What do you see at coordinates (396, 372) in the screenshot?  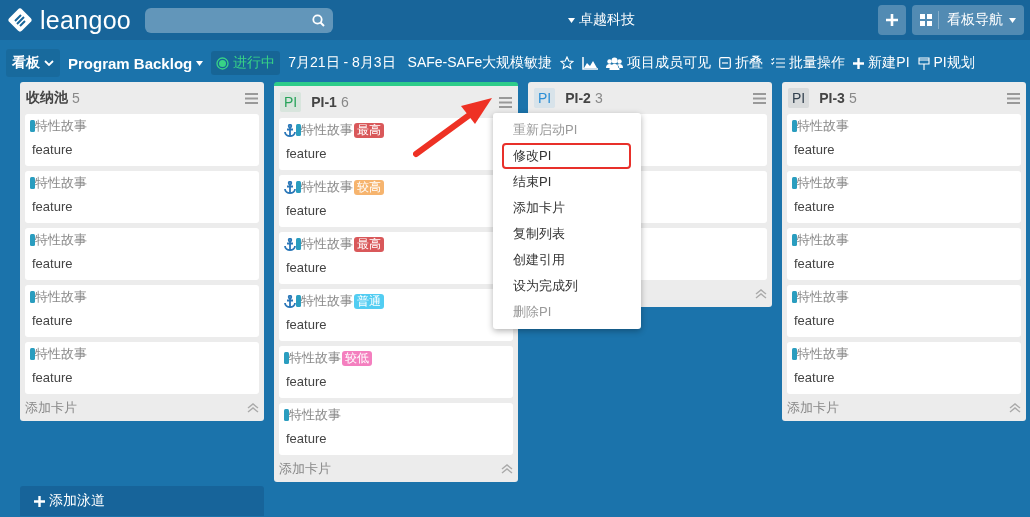 I see `feature-card: 特性故事 较低 feature` at bounding box center [396, 372].